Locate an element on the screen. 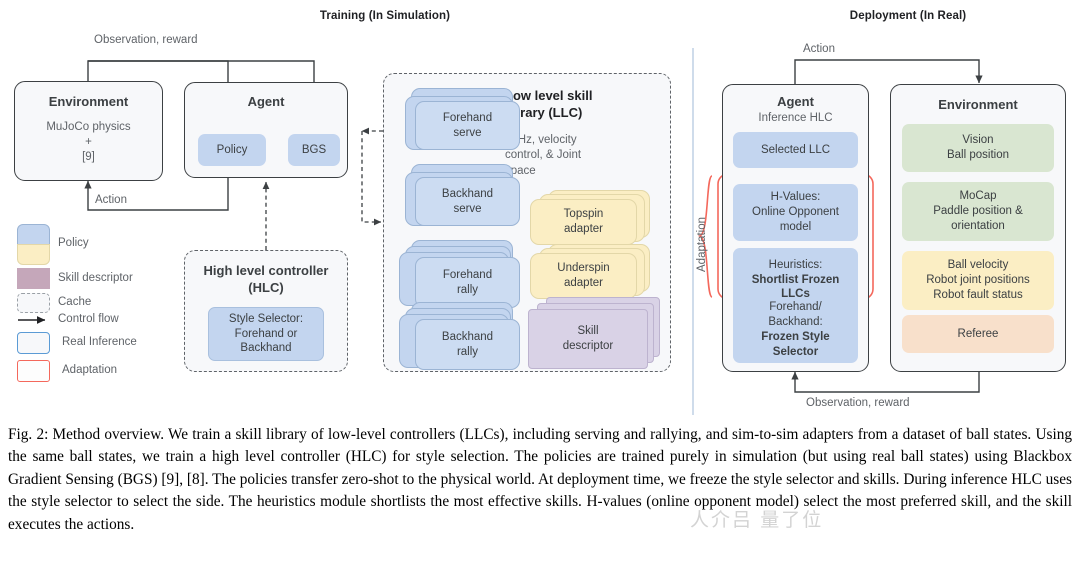 This screenshot has height=585, width=1080. deployment-environment-title: Environment is located at coordinates (978, 104).